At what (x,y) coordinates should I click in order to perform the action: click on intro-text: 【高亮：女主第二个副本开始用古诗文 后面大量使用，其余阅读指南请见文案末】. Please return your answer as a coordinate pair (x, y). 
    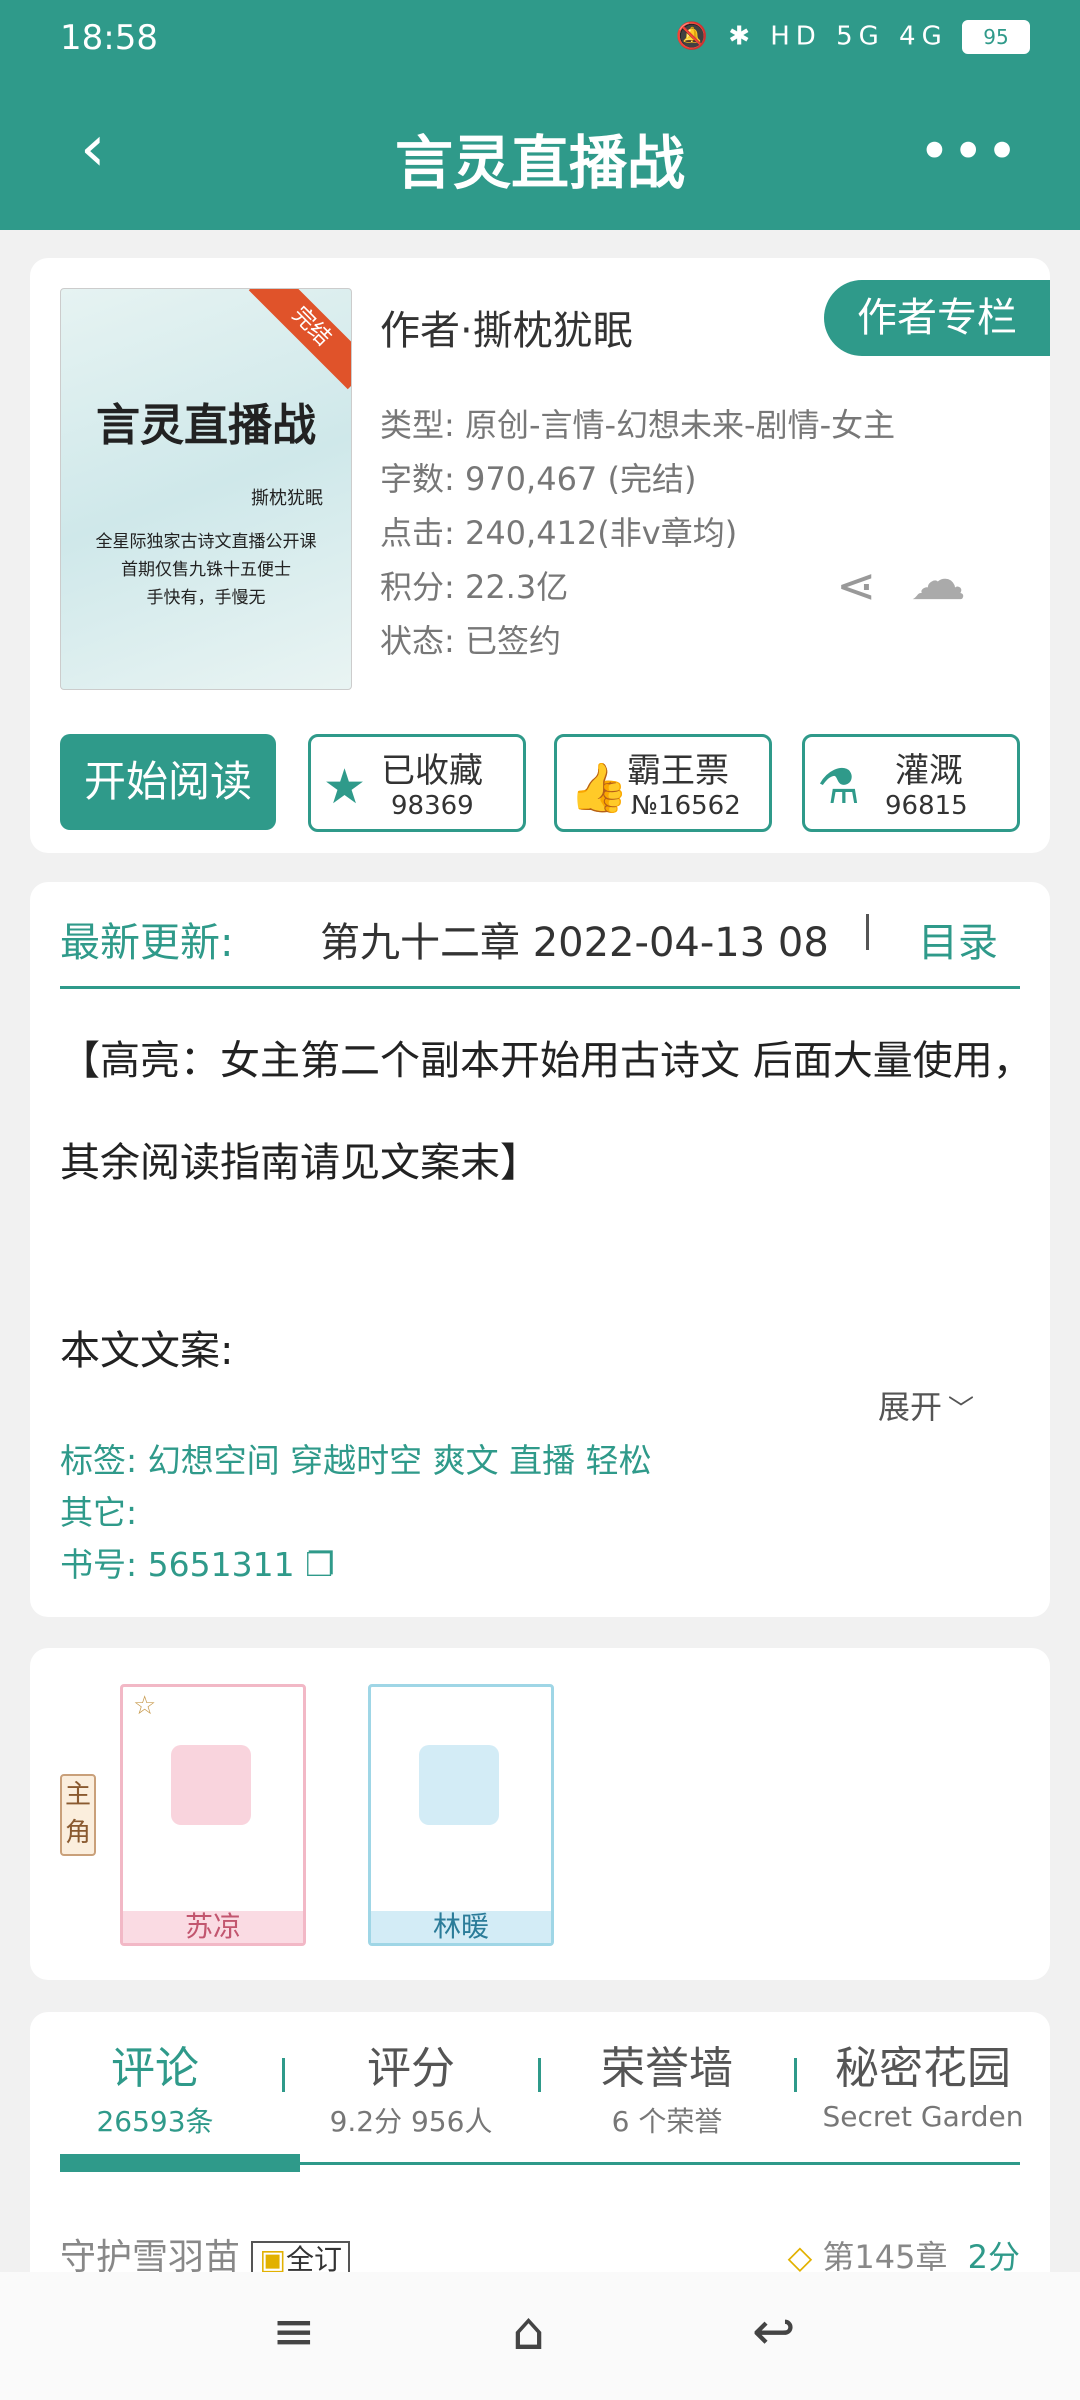
    Looking at the image, I should click on (546, 1112).